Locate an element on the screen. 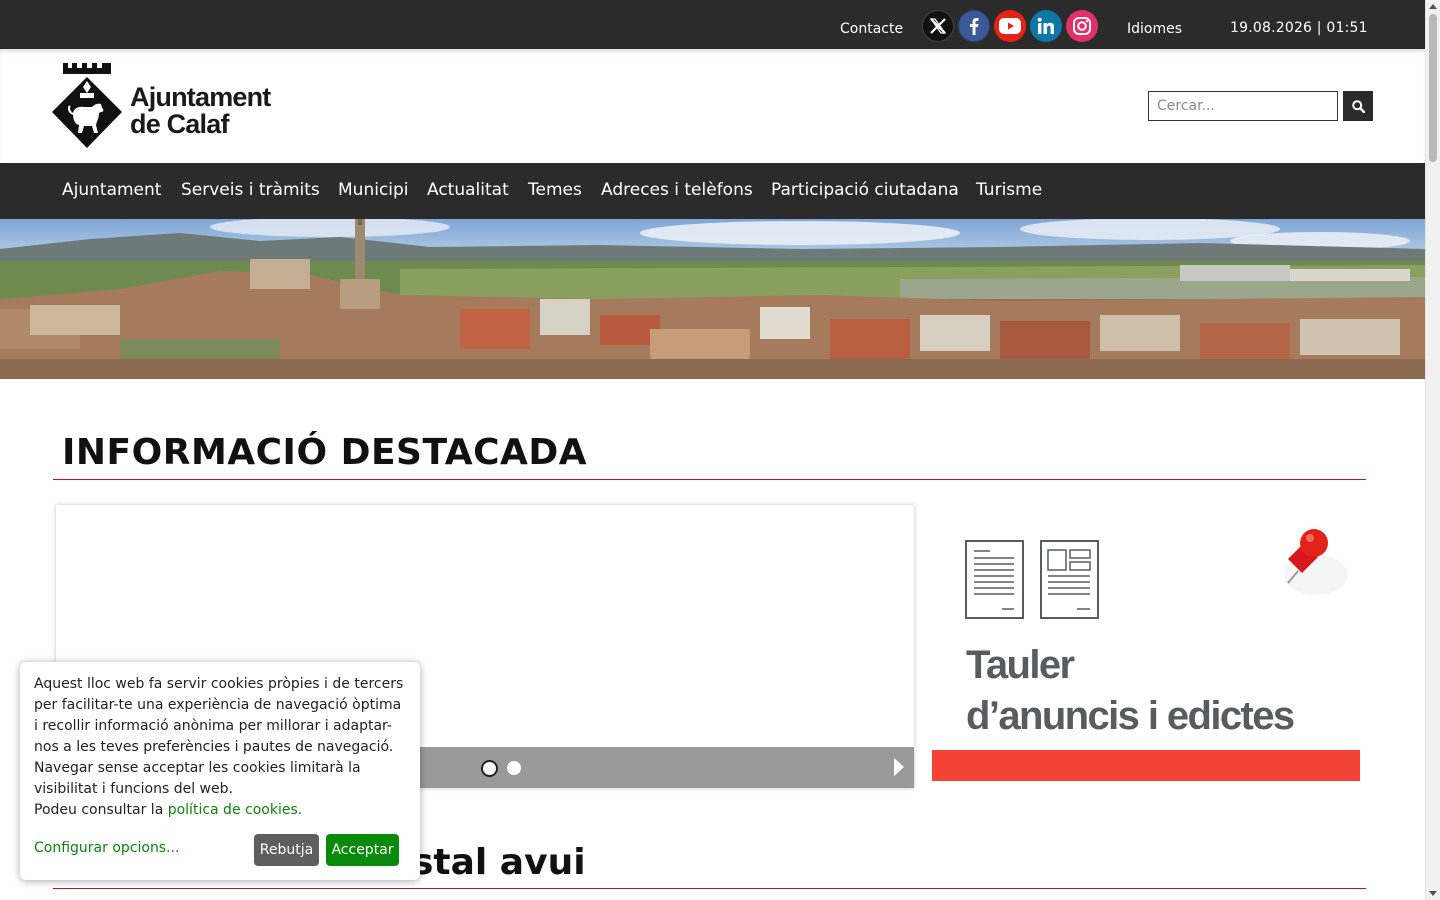 The width and height of the screenshot is (1440, 900). nav-item-actualitat: Actualitat is located at coordinates (468, 190).